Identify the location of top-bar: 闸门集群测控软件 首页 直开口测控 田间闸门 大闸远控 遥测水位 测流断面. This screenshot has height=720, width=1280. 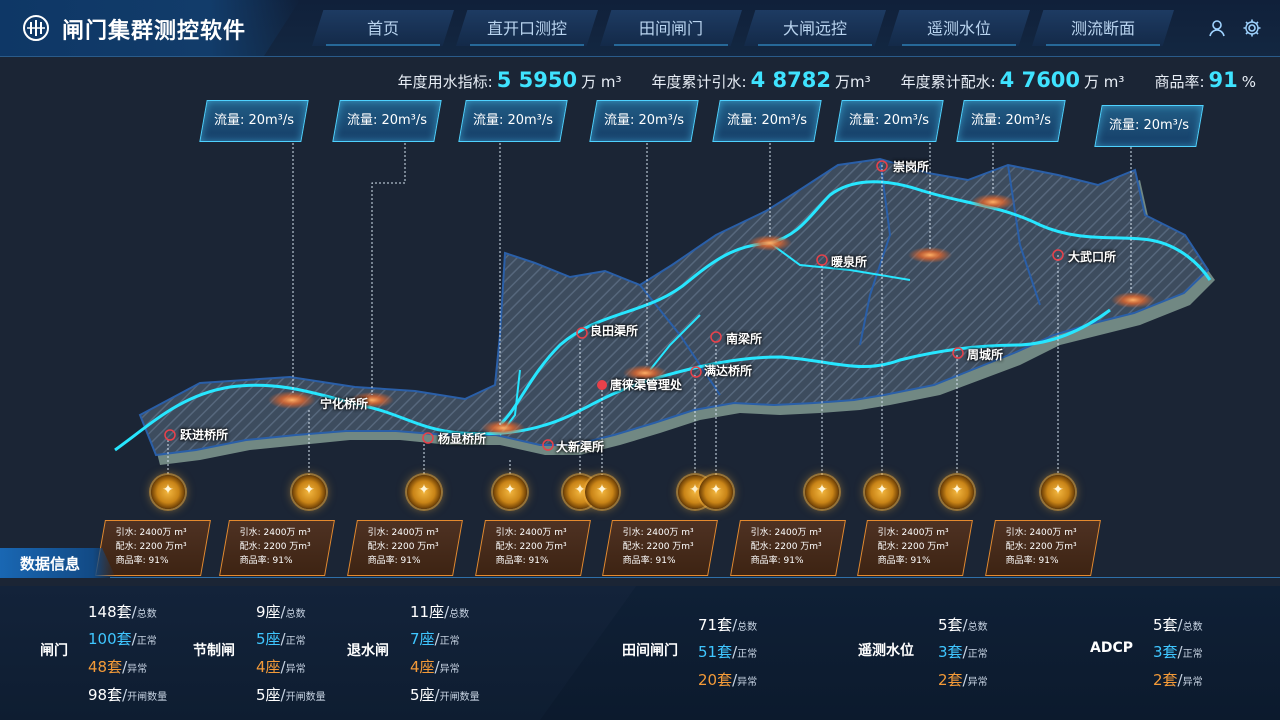
(640, 28).